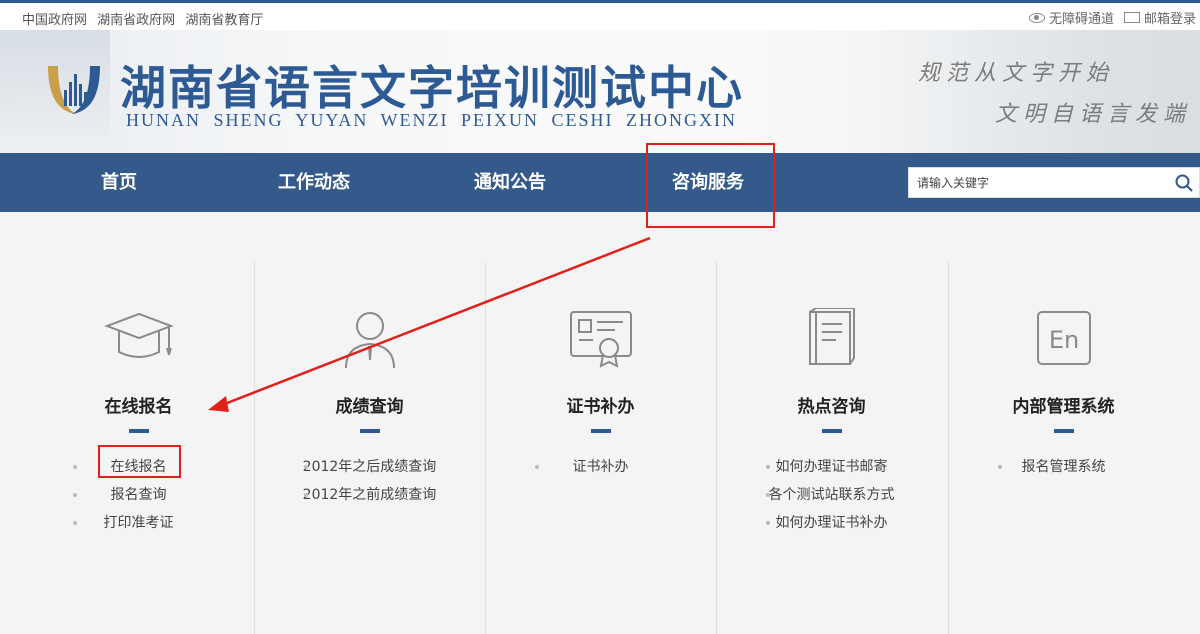 Image resolution: width=1200 pixels, height=634 pixels. What do you see at coordinates (432, 85) in the screenshot?
I see `site-title: 湖南省语言文字培训测试中心` at bounding box center [432, 85].